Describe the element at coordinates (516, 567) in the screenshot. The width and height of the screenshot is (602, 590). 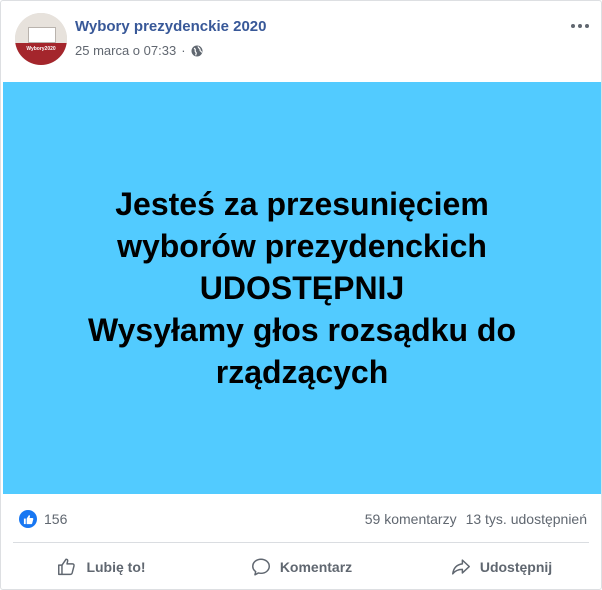
I see `share-button-label: Udostępnij` at that location.